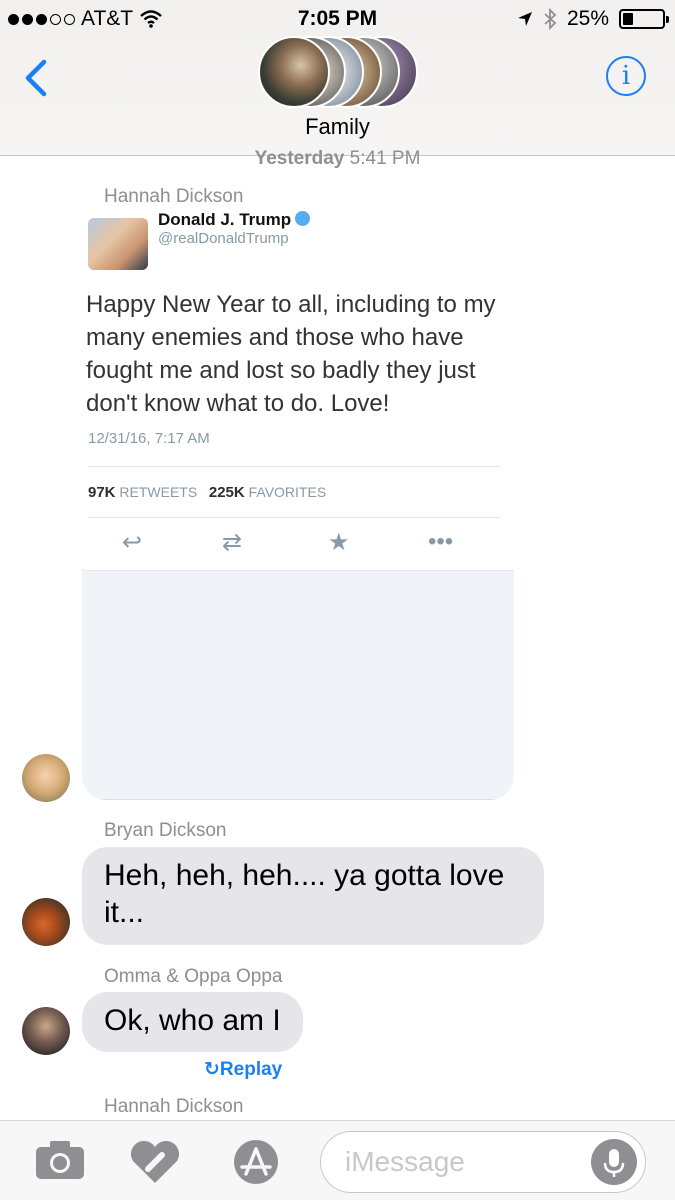  Describe the element at coordinates (338, 72) in the screenshot. I see `group-avatars` at that location.